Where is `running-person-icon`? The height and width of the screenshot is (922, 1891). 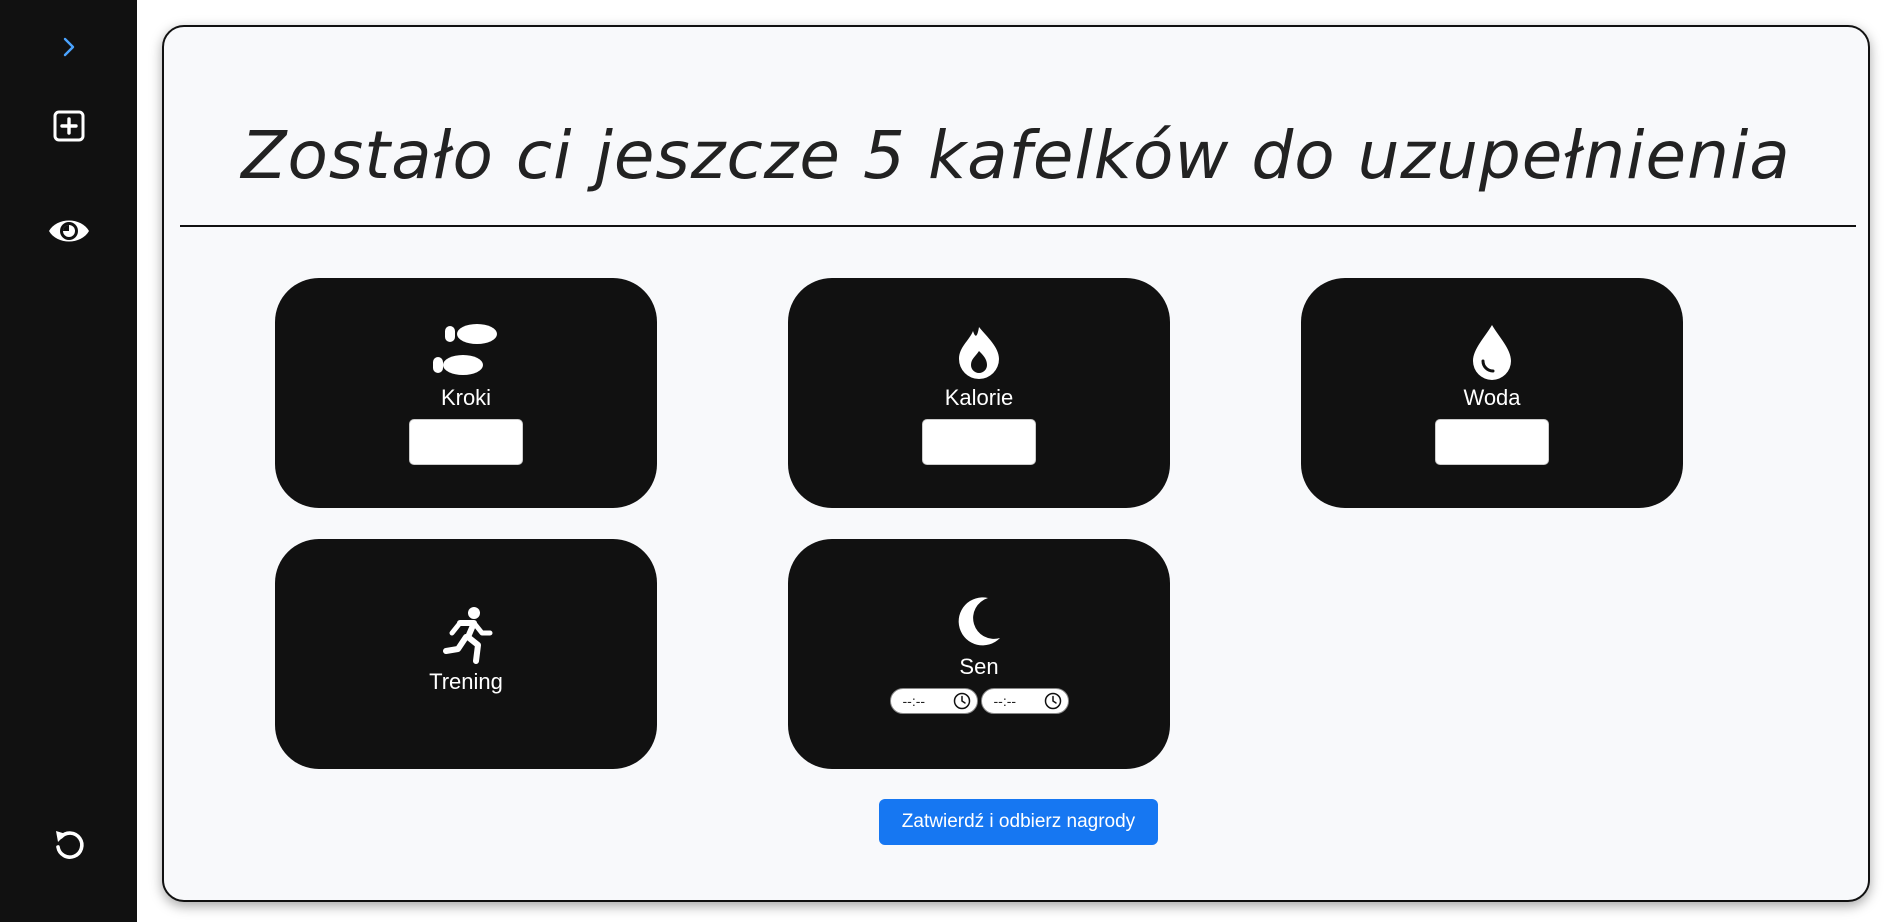
running-person-icon is located at coordinates (468, 635).